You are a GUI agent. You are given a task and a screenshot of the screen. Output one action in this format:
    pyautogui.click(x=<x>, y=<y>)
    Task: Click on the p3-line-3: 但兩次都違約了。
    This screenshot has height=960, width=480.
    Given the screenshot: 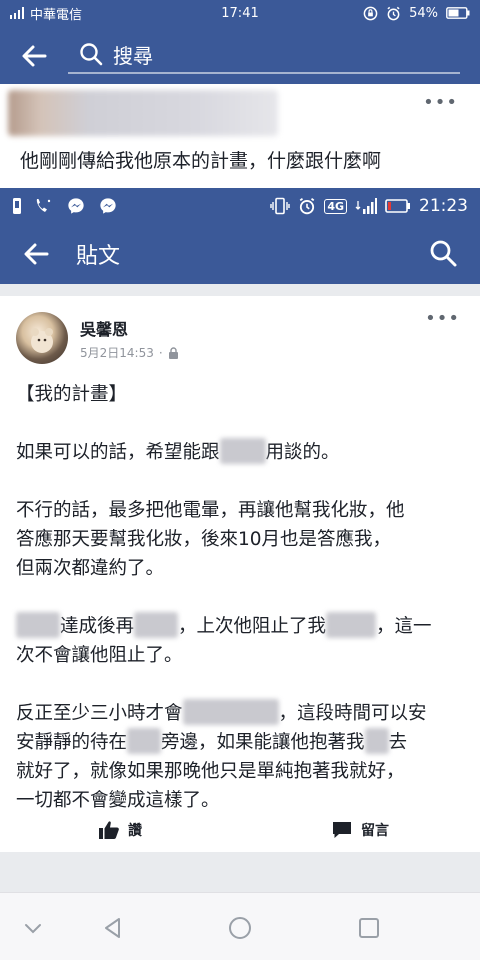 What is the action you would take?
    pyautogui.click(x=90, y=568)
    